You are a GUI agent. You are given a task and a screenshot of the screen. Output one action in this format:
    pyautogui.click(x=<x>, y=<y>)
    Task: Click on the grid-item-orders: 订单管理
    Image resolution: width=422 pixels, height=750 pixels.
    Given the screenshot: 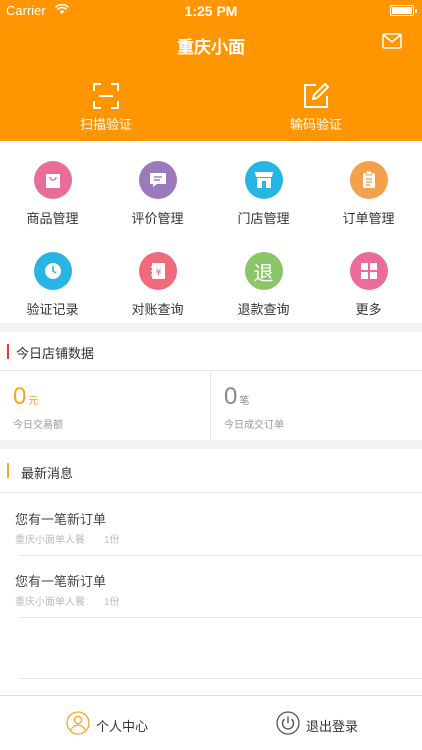 What is the action you would take?
    pyautogui.click(x=368, y=186)
    